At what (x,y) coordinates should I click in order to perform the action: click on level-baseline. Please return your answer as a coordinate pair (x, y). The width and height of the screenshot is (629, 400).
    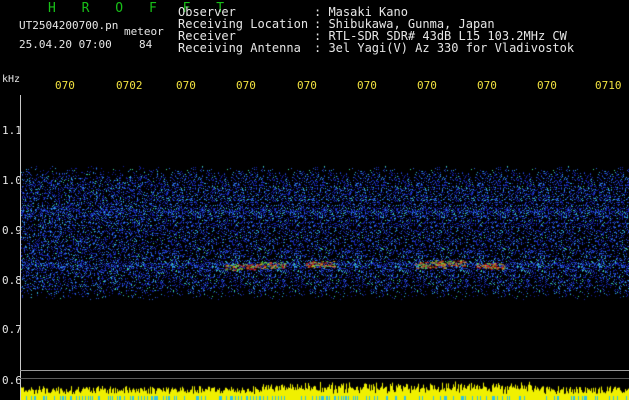
    Looking at the image, I should click on (324, 378).